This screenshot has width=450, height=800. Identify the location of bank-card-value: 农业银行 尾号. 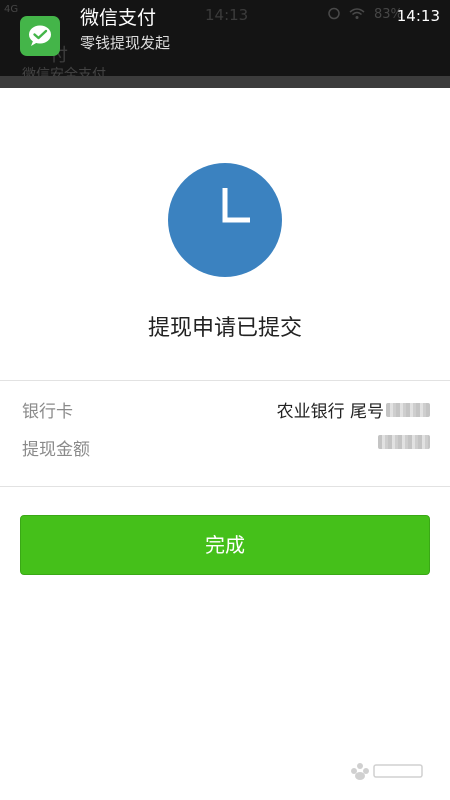
(353, 409).